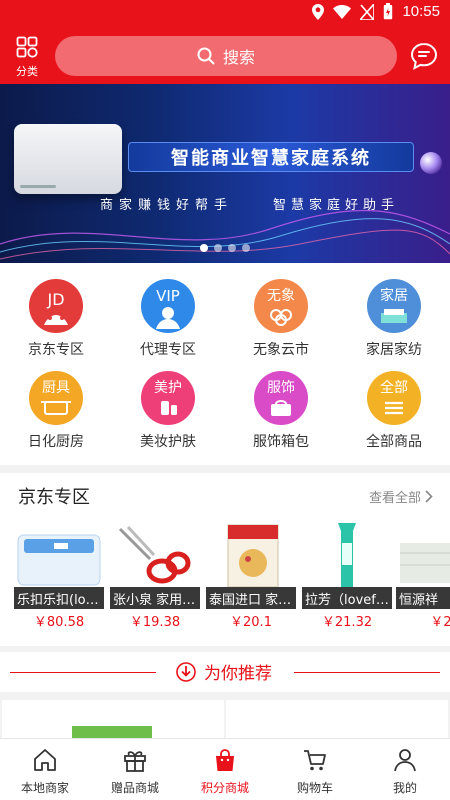 The image size is (450, 800). I want to click on home-icon, so click(45, 760).